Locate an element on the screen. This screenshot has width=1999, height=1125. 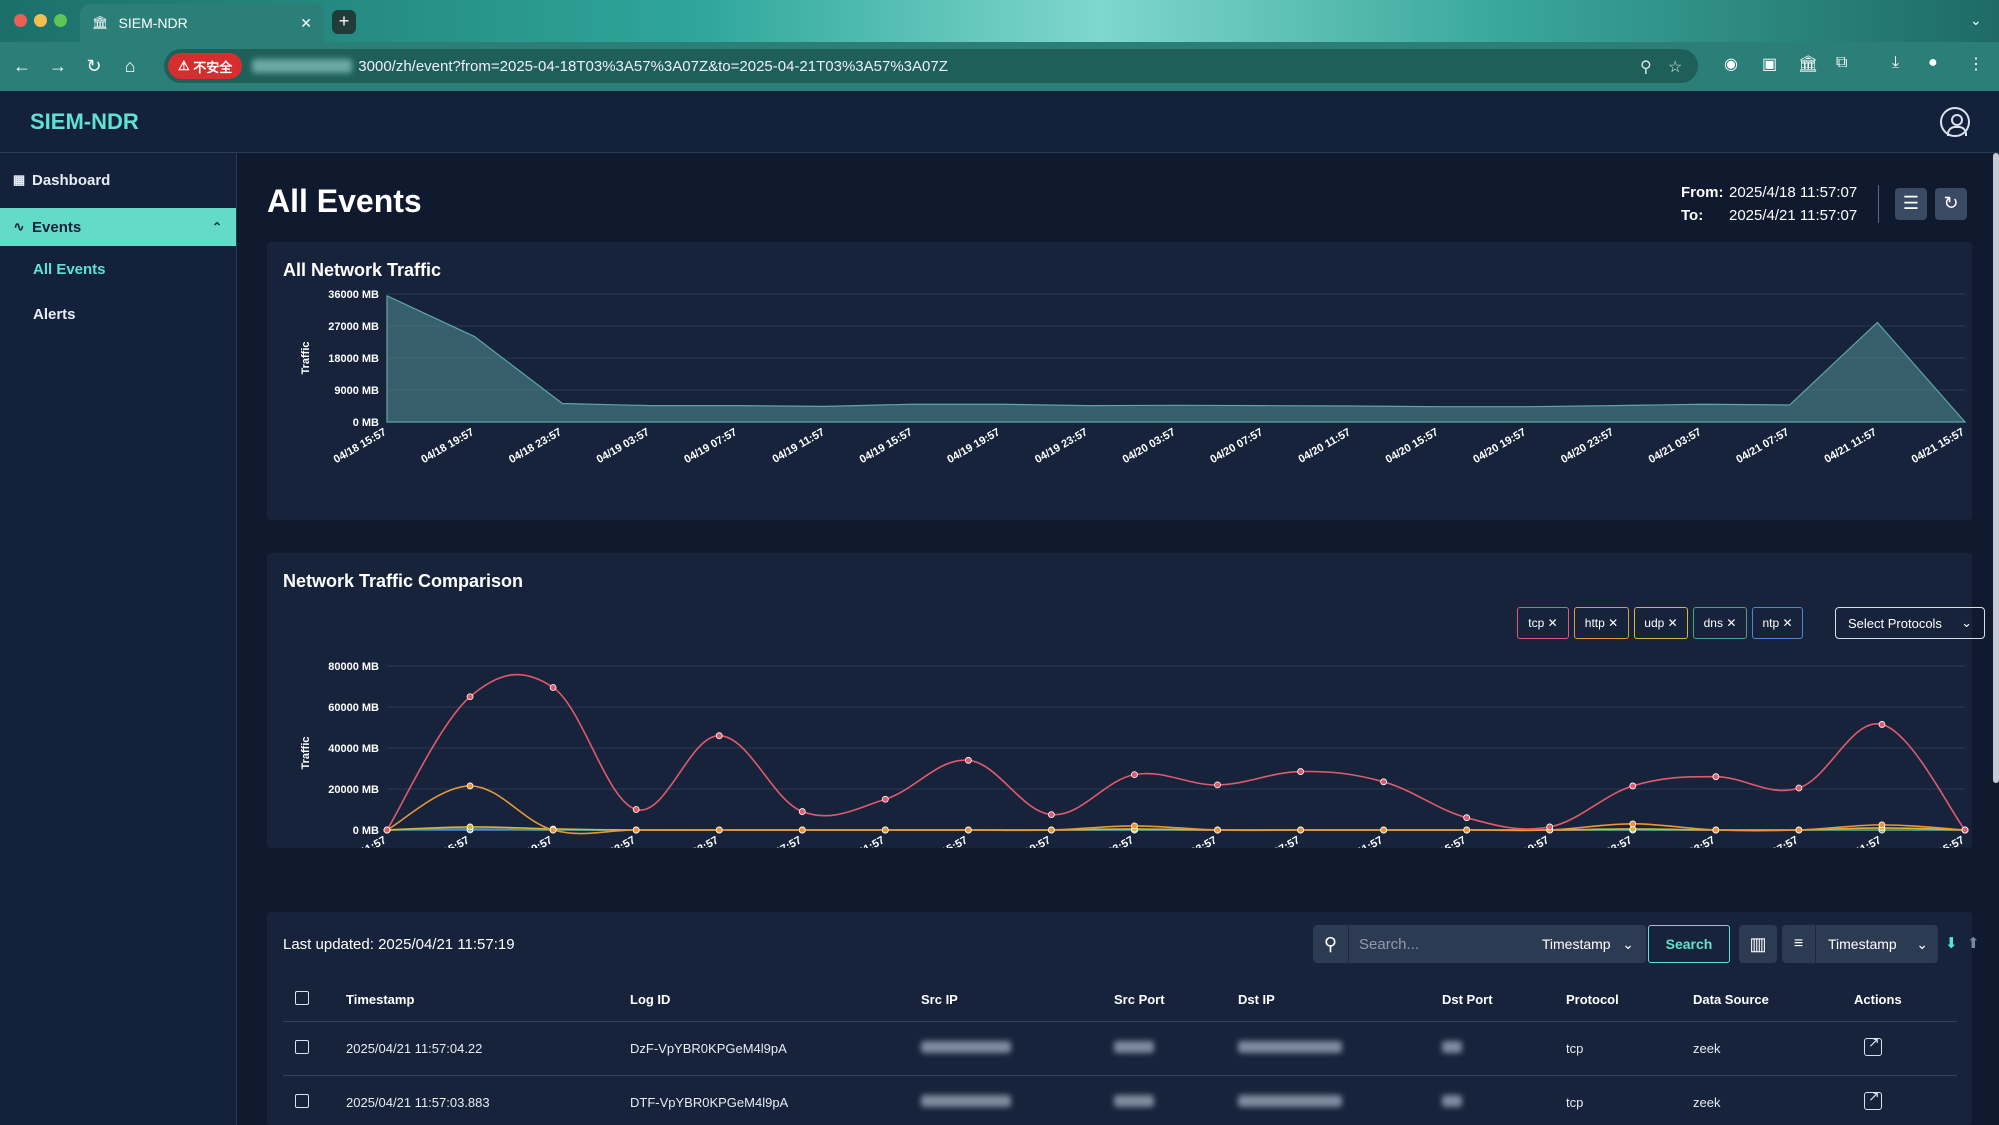
browser-tab: 🏛 SIEM-NDR ✕ is located at coordinates (202, 23).